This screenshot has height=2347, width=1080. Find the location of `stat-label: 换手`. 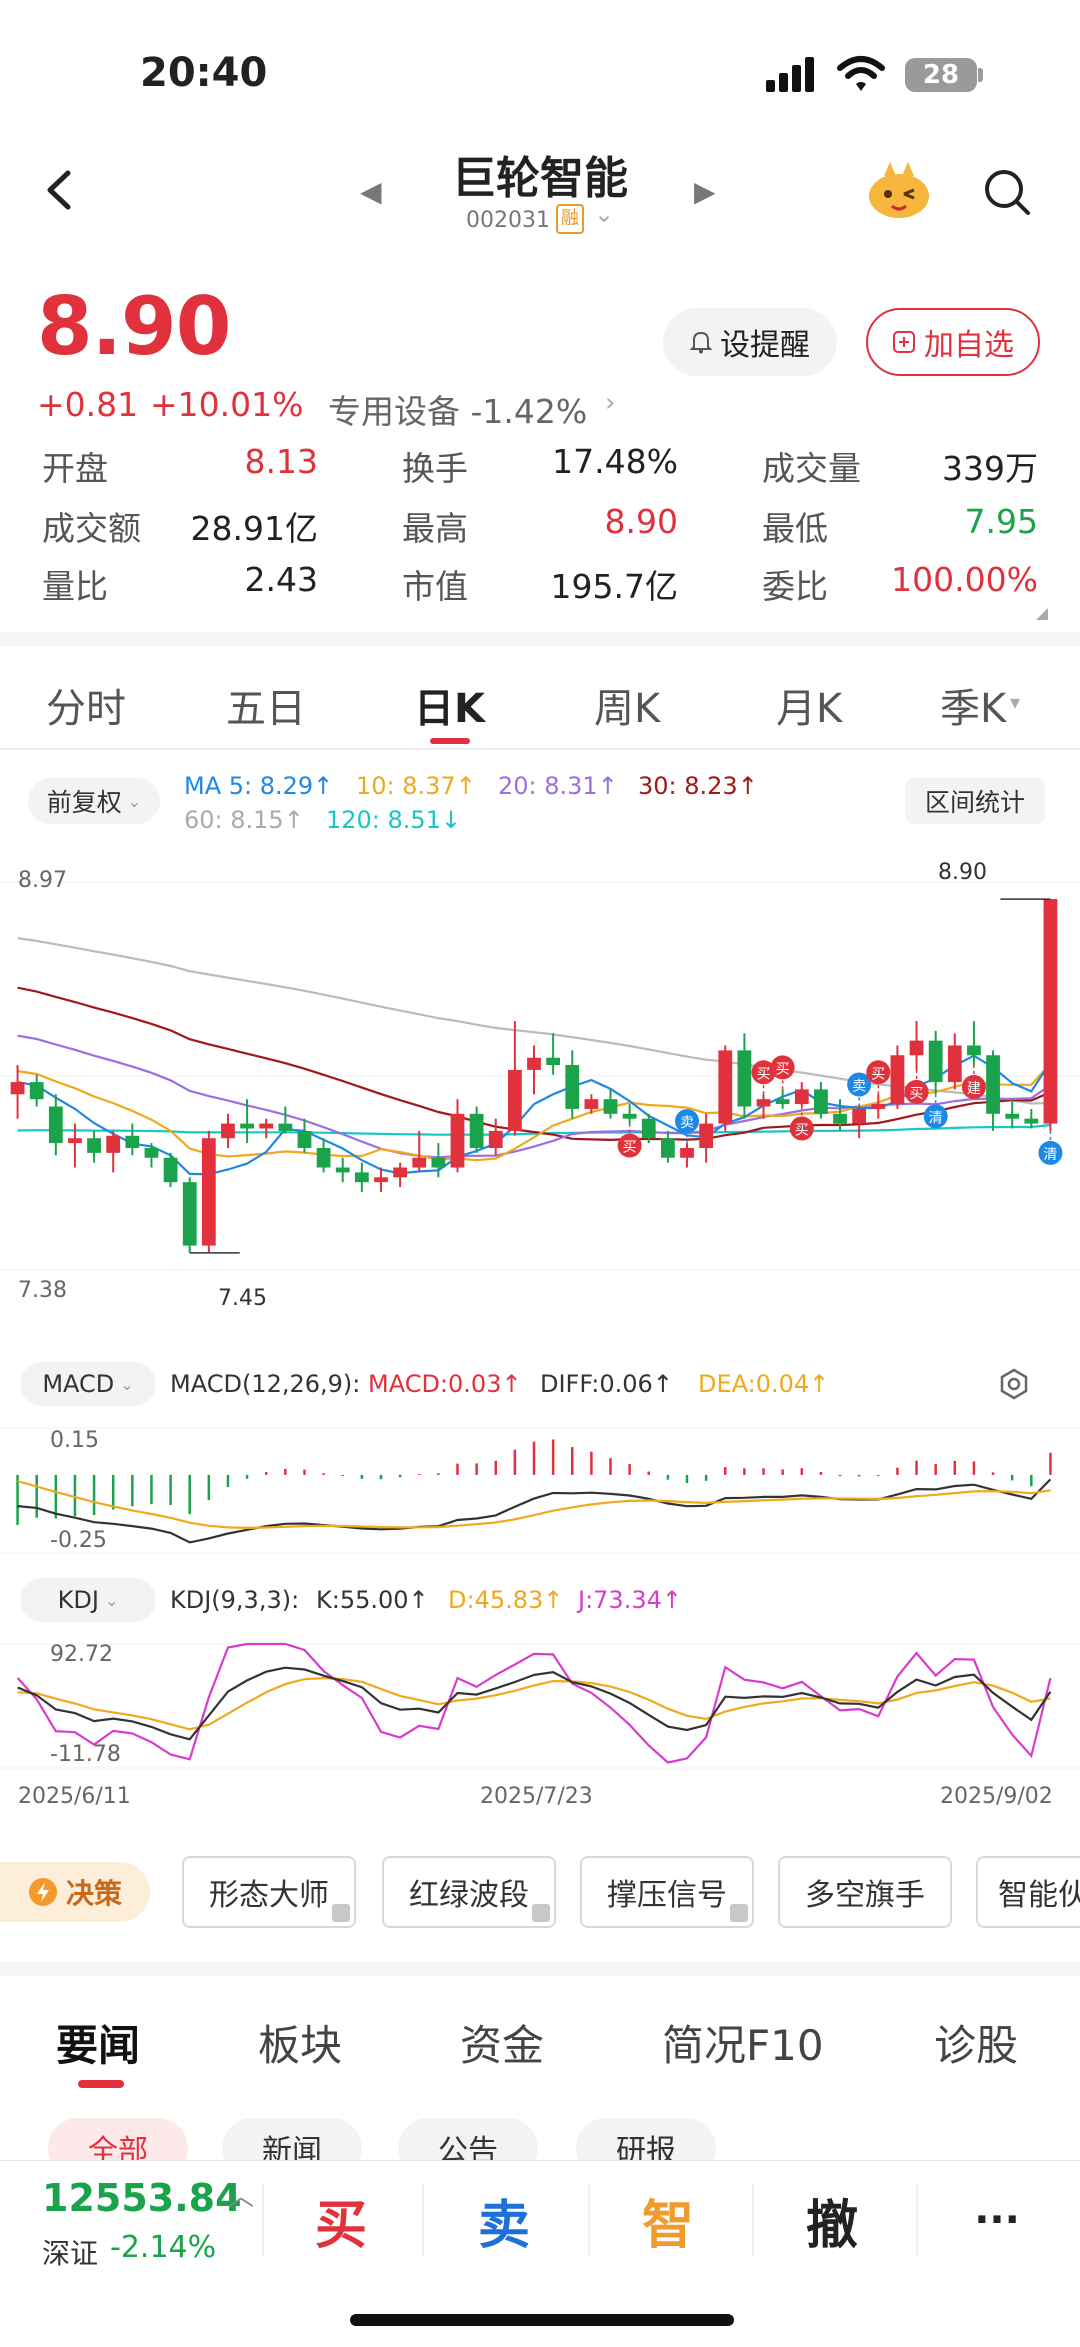

stat-label: 换手 is located at coordinates (435, 468).